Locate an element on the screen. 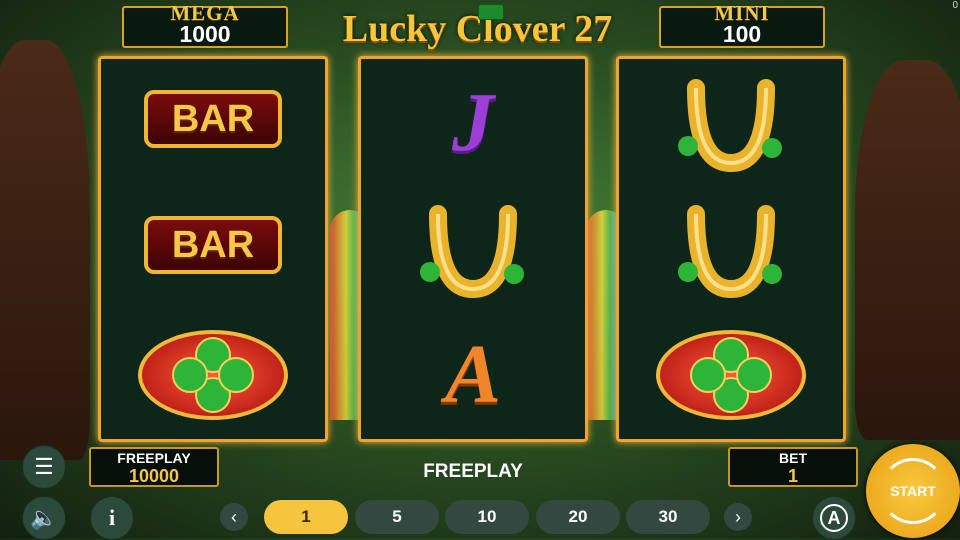 This screenshot has height=540, width=960. info-button: i is located at coordinates (112, 518).